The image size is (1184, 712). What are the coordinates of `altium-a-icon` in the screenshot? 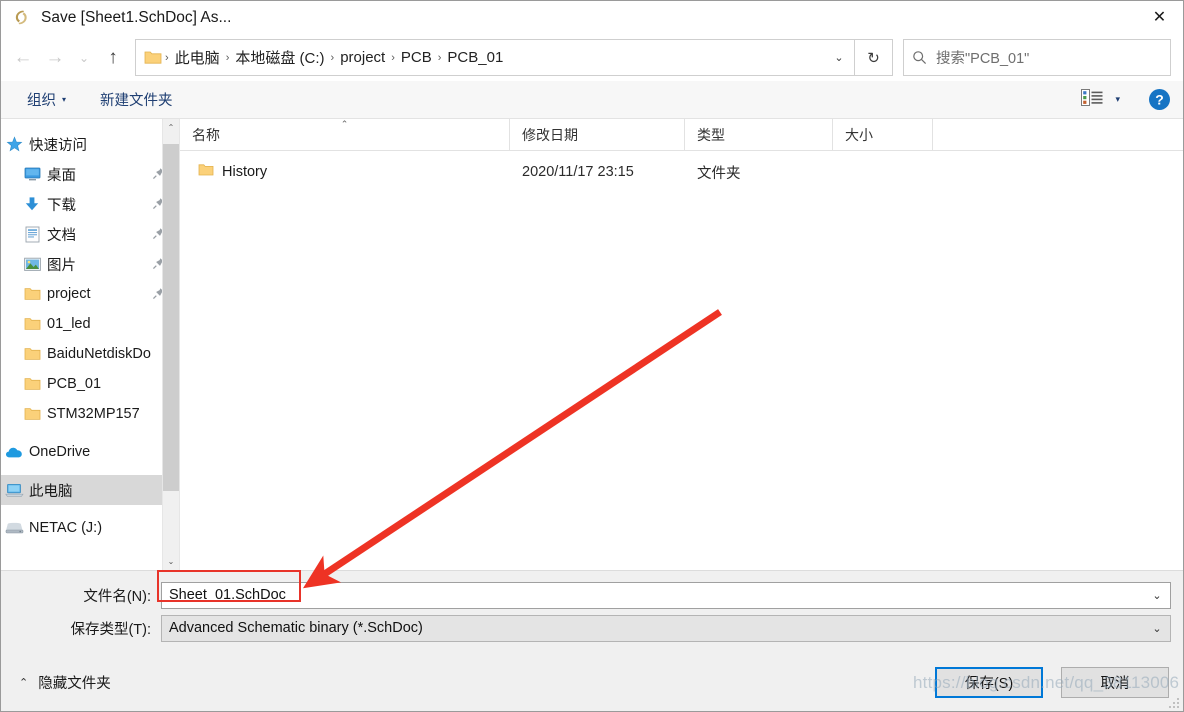 It's located at (22, 18).